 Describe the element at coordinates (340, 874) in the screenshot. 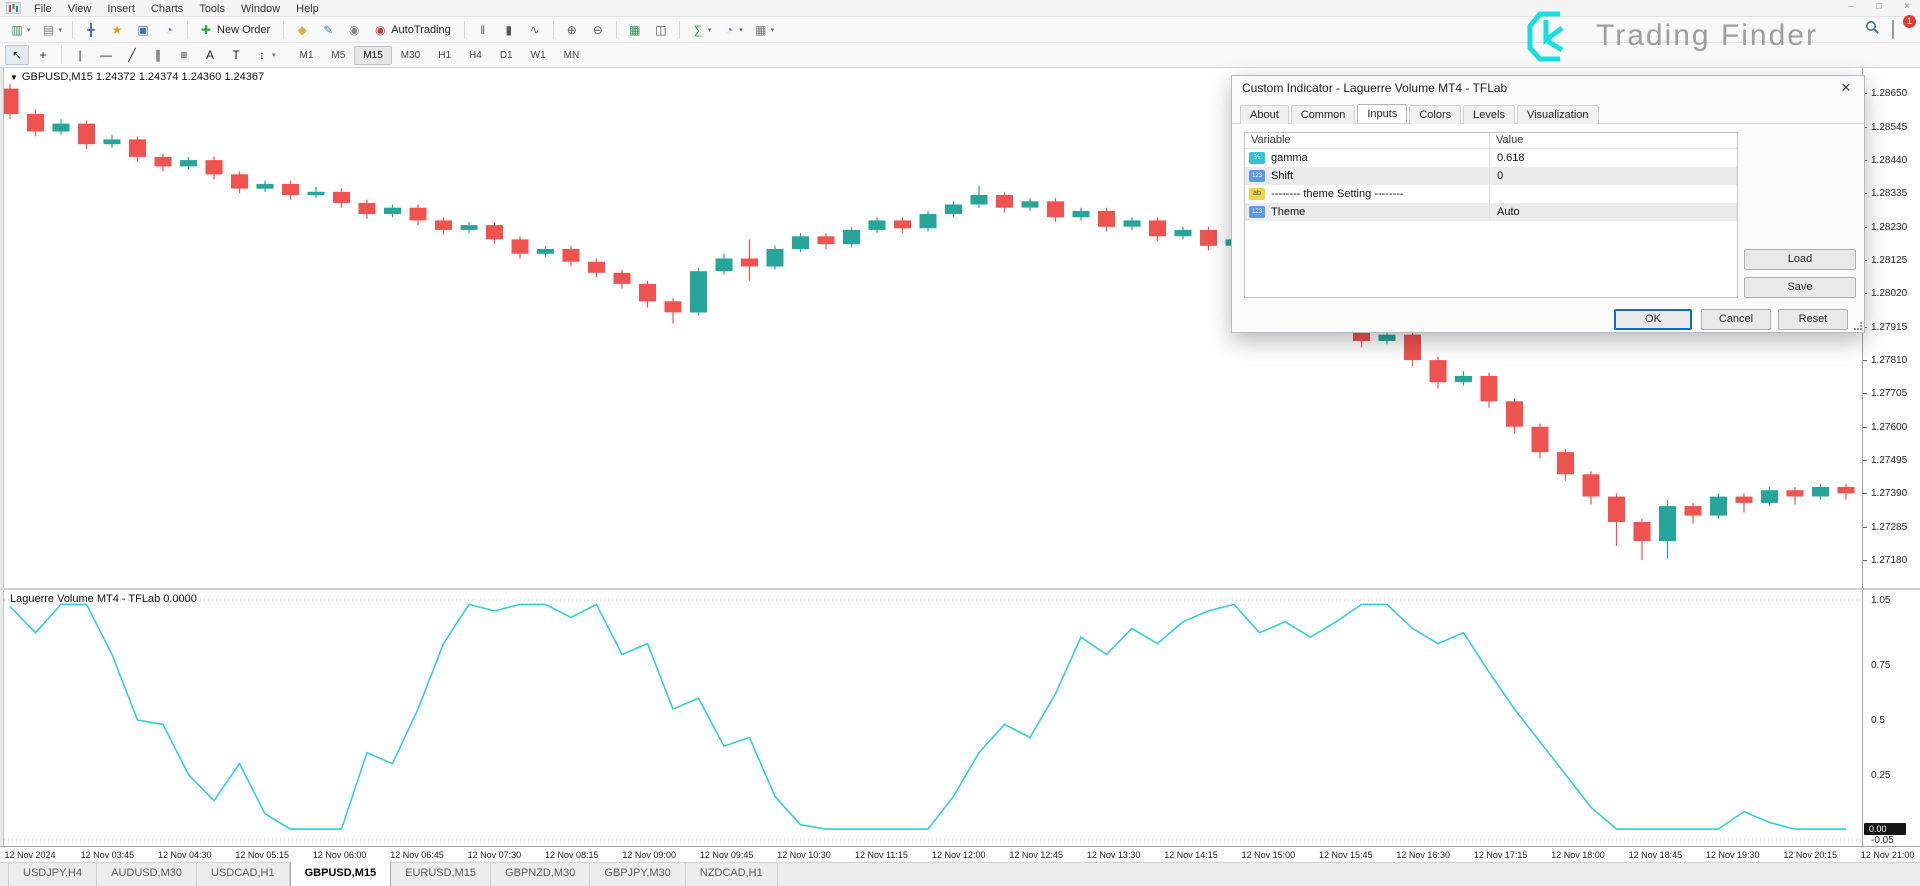

I see `chart-tab-gbpusd-m15: GBPUSD,M15` at that location.